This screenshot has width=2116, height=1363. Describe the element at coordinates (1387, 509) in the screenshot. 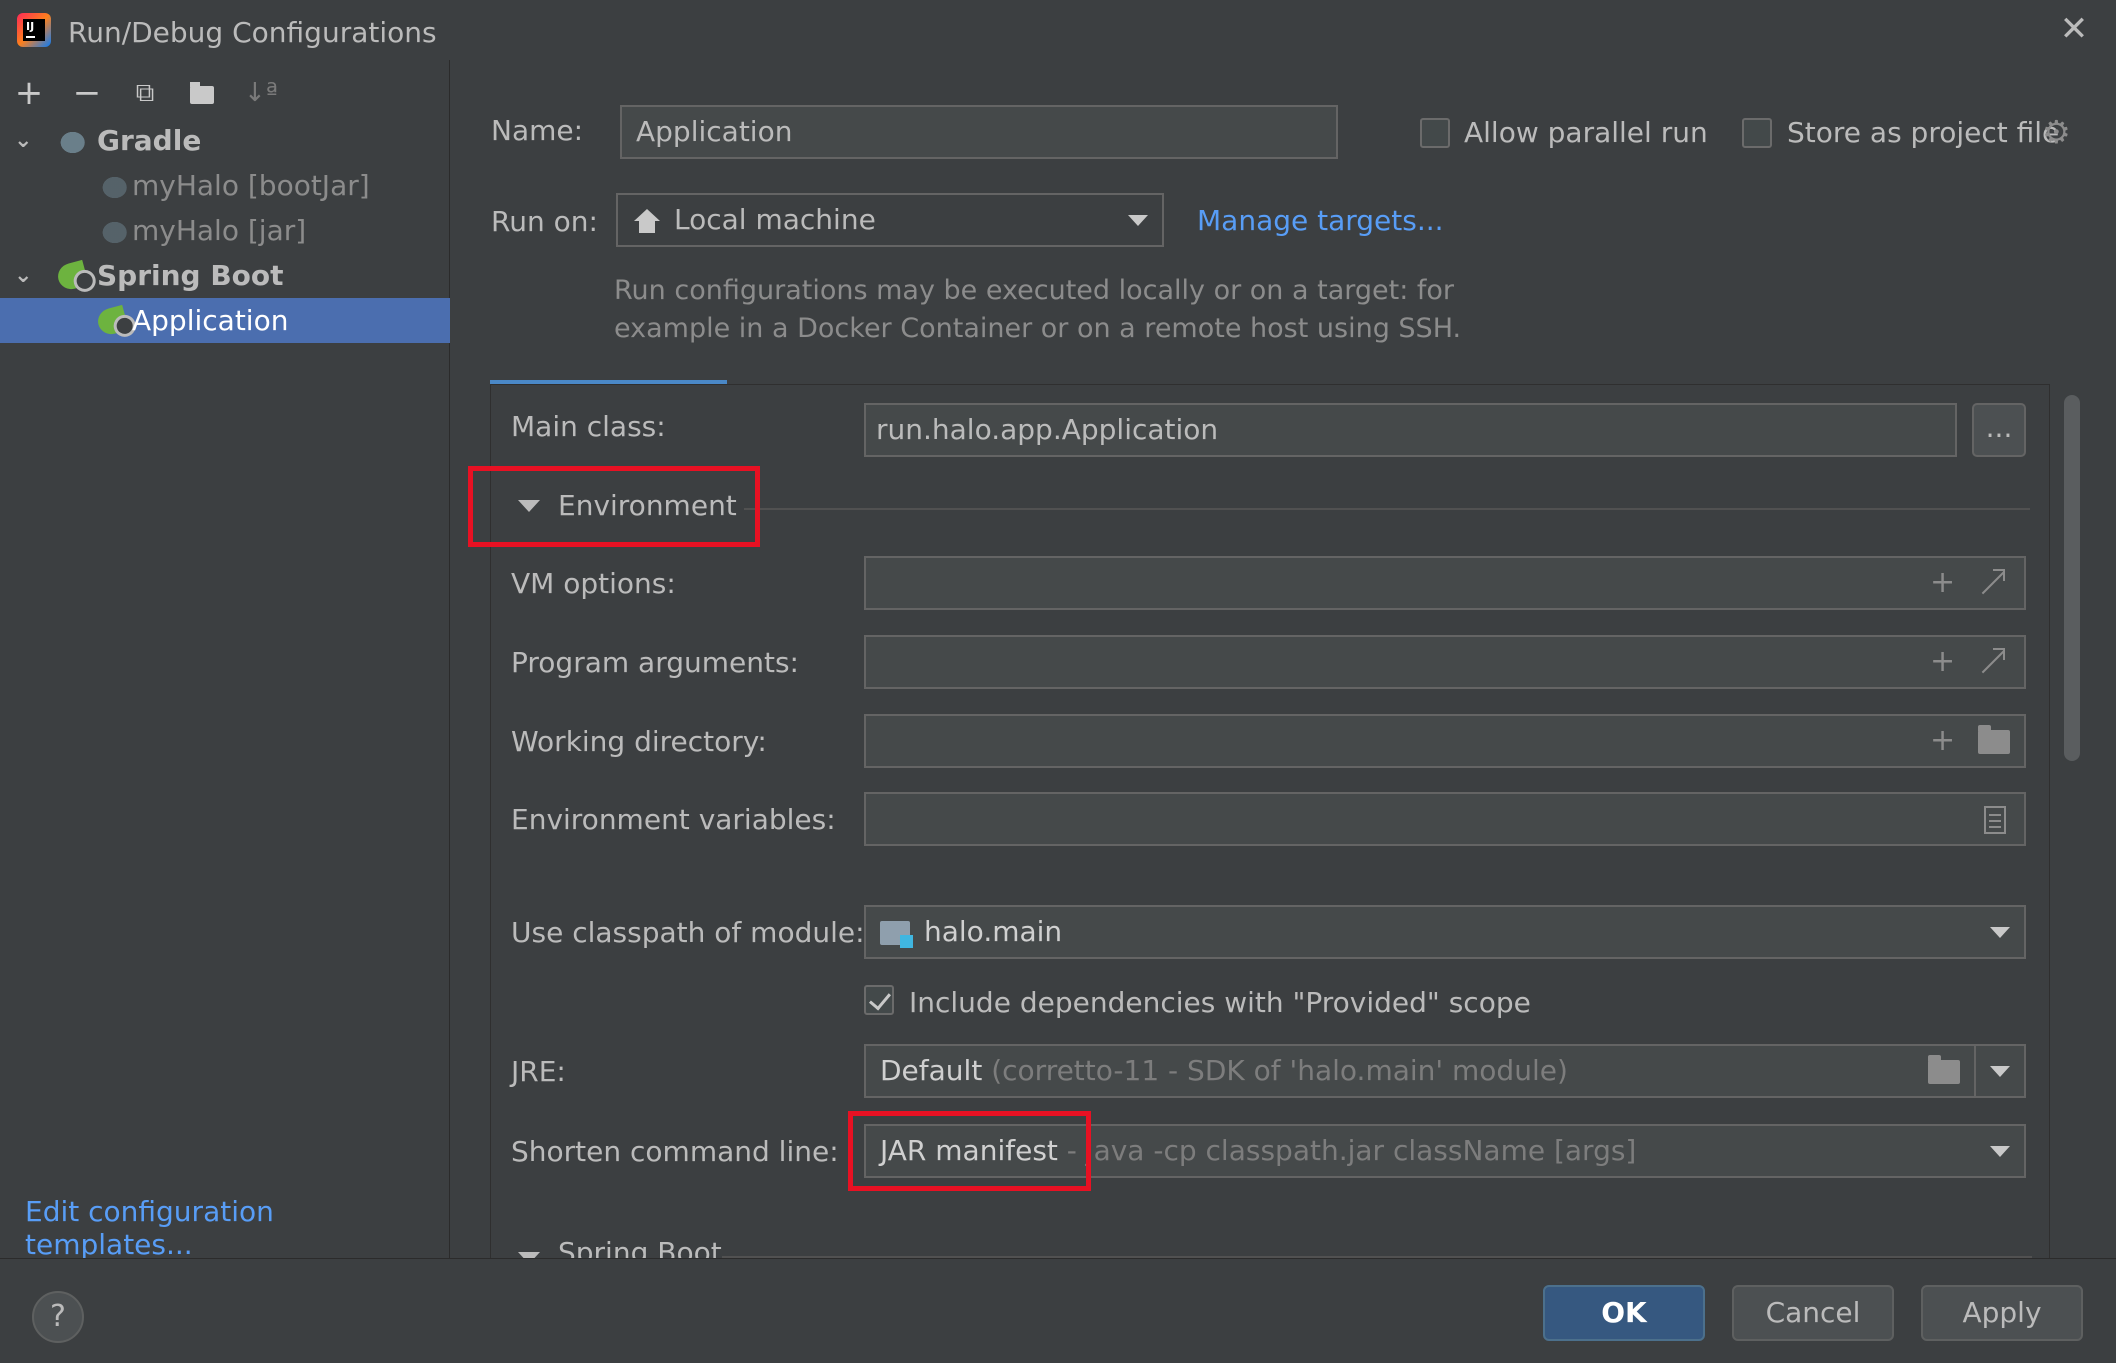

I see `section-separator` at that location.